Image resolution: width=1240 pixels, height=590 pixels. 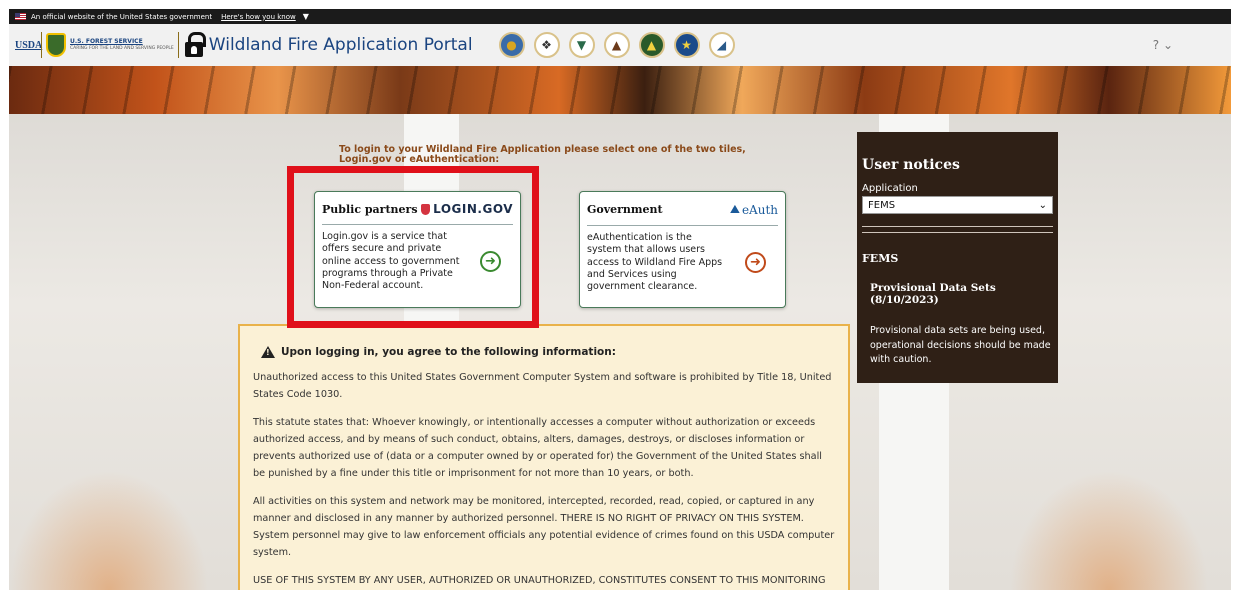 What do you see at coordinates (56, 45) in the screenshot?
I see `forest-service-shield-icon` at bounding box center [56, 45].